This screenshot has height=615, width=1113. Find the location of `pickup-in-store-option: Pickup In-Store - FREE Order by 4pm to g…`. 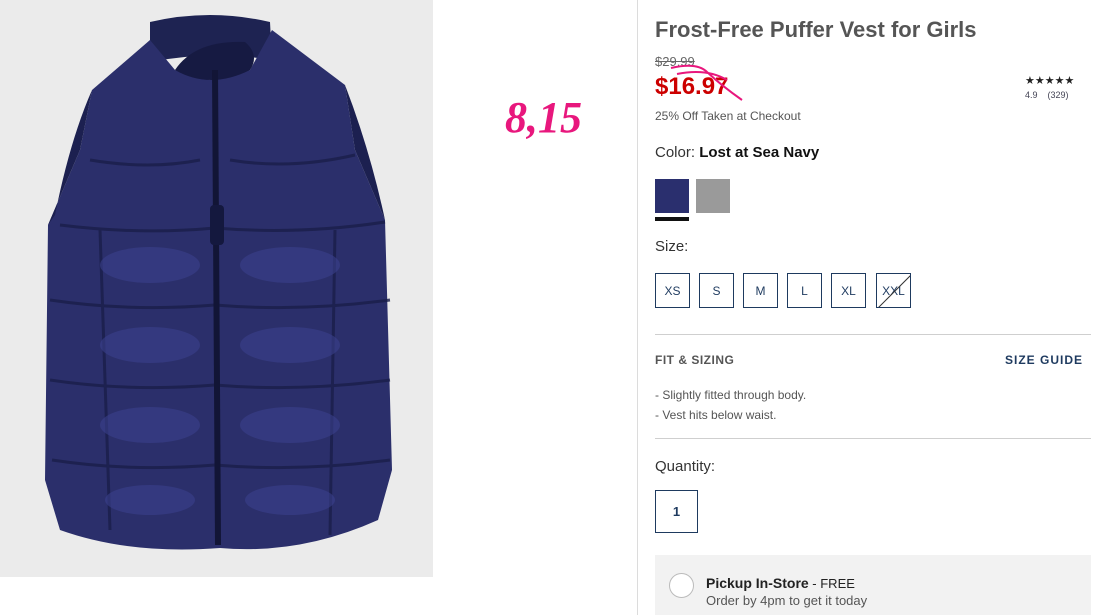

pickup-in-store-option: Pickup In-Store - FREE Order by 4pm to g… is located at coordinates (873, 585).